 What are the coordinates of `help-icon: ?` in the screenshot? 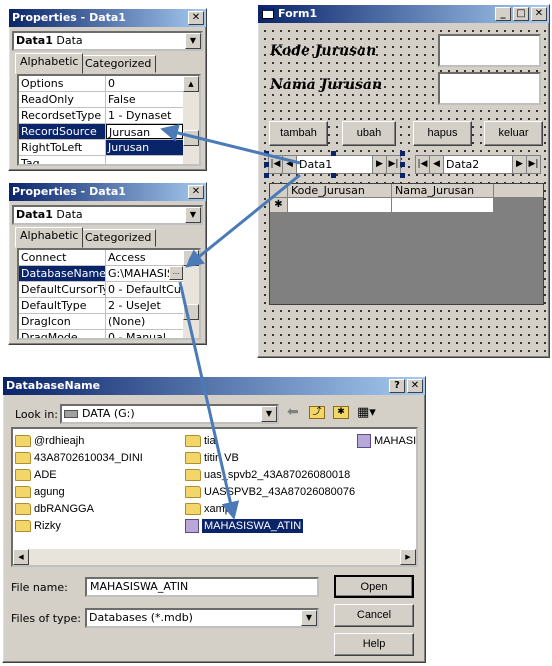 It's located at (397, 386).